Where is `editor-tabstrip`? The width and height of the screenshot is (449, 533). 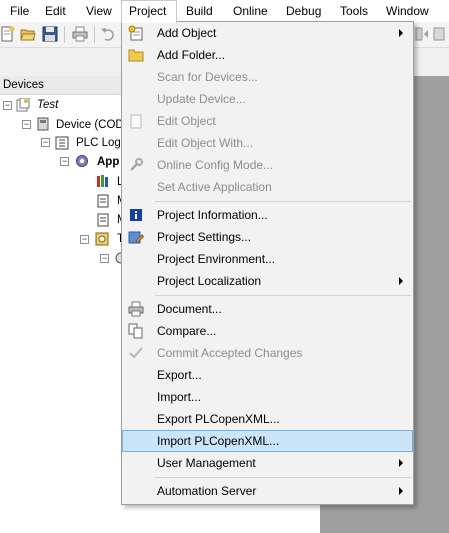
editor-tabstrip is located at coordinates (430, 62).